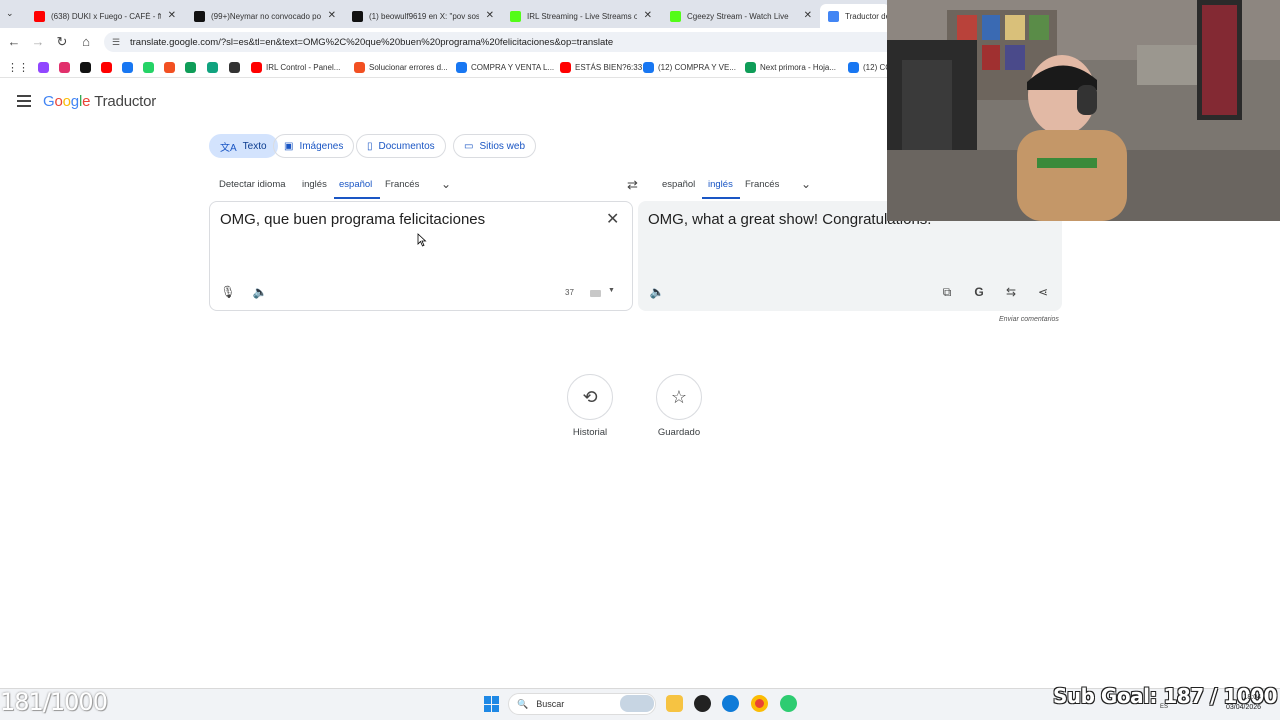 The height and width of the screenshot is (720, 1280). I want to click on website-icon: ▭, so click(469, 146).